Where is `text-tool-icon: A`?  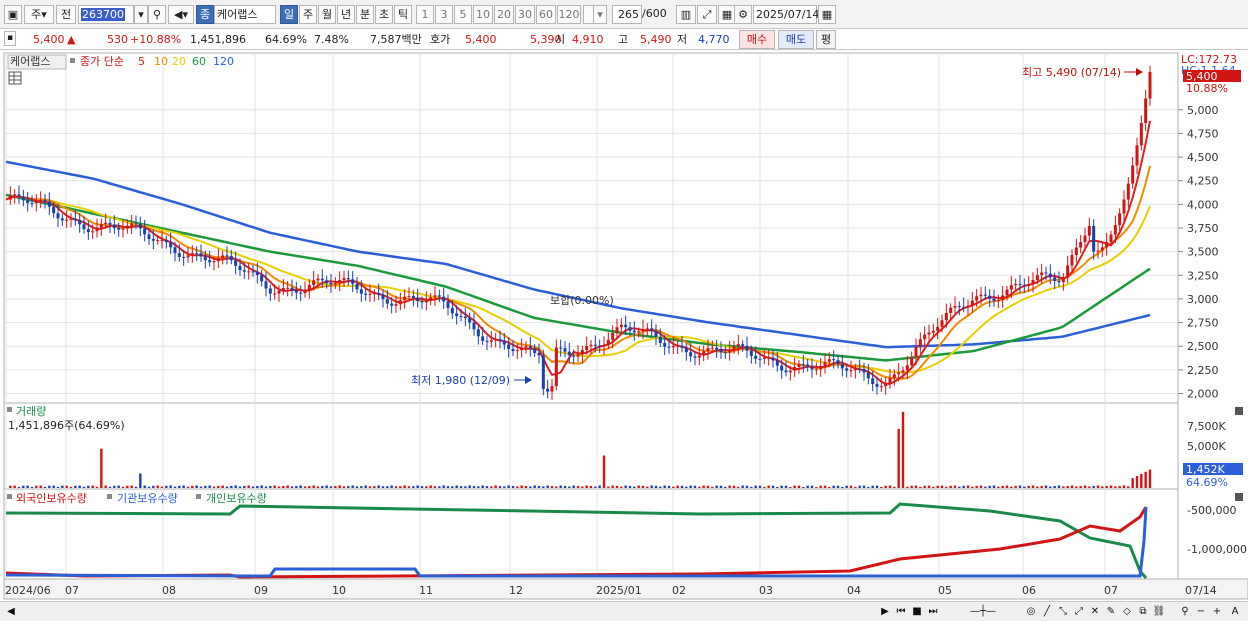
text-tool-icon: A is located at coordinates (1235, 611).